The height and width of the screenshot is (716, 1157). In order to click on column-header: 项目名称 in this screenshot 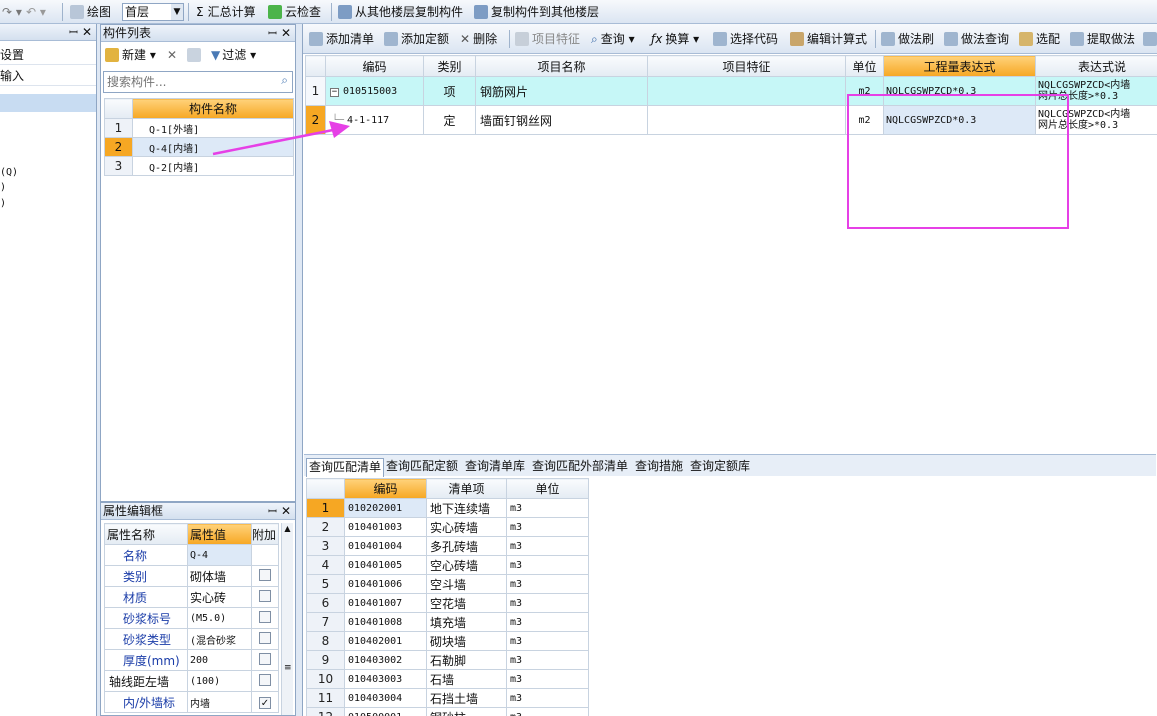, I will do `click(561, 66)`.